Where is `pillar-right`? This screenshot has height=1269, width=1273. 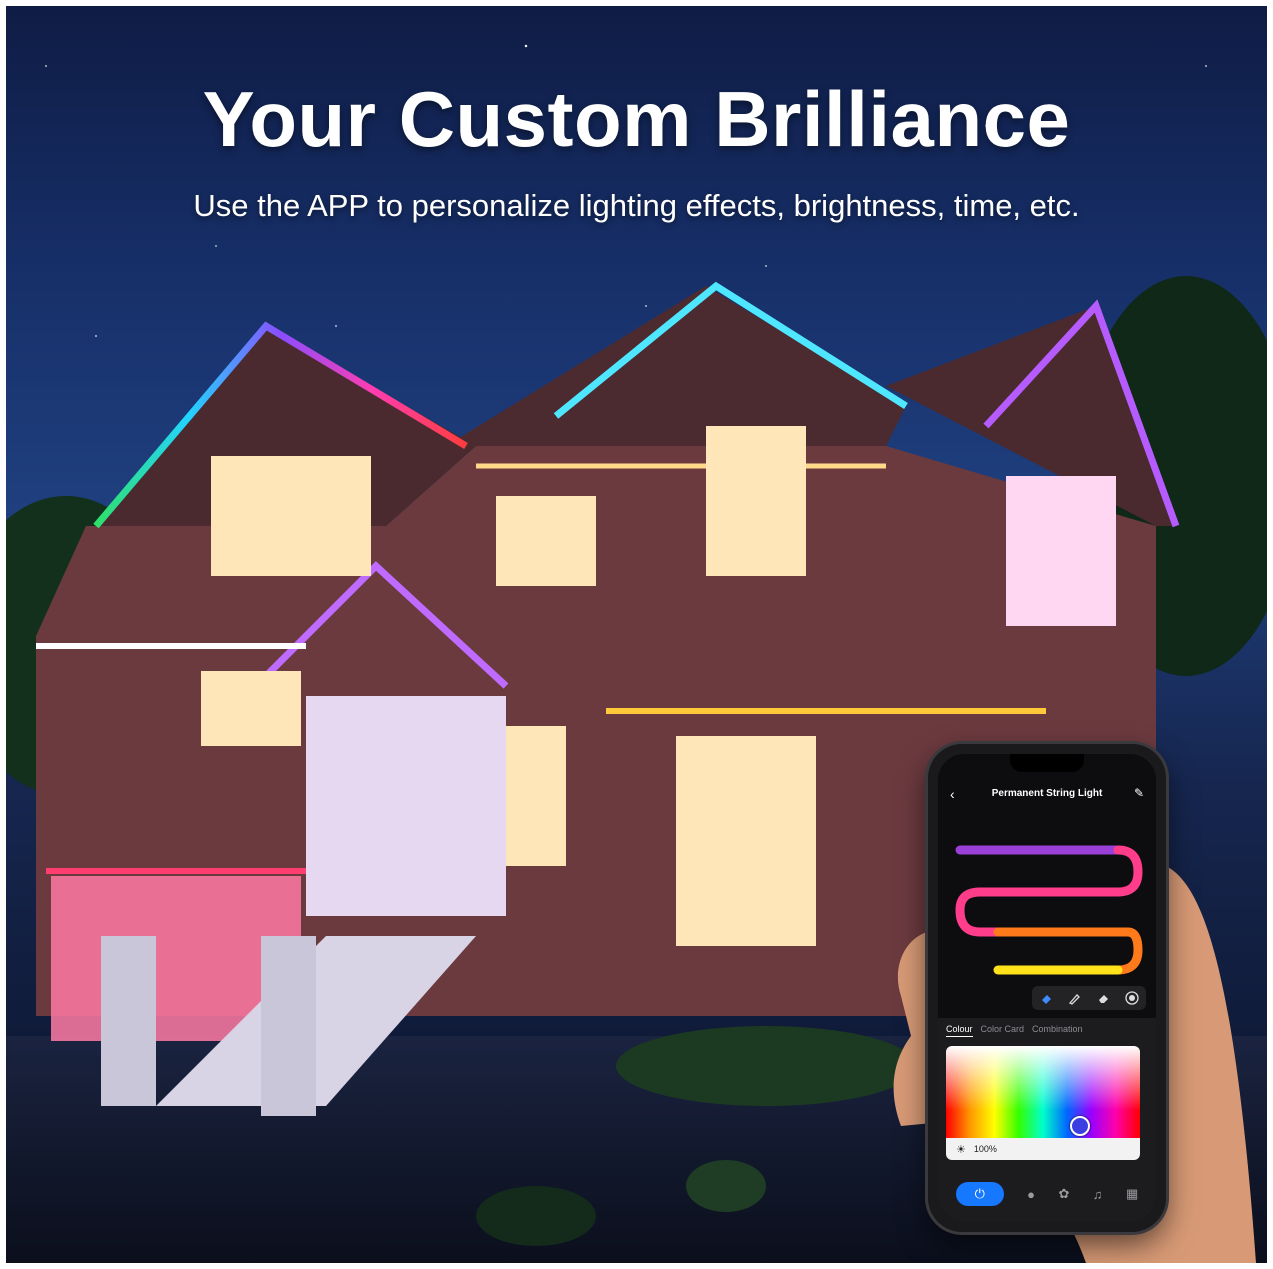
pillar-right is located at coordinates (288, 1026).